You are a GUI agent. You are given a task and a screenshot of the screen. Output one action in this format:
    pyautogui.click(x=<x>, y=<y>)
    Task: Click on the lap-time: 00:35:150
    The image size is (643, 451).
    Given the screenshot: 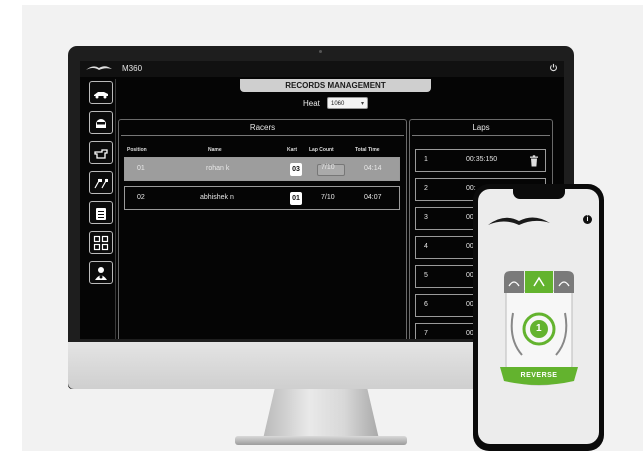 What is the action you would take?
    pyautogui.click(x=482, y=159)
    